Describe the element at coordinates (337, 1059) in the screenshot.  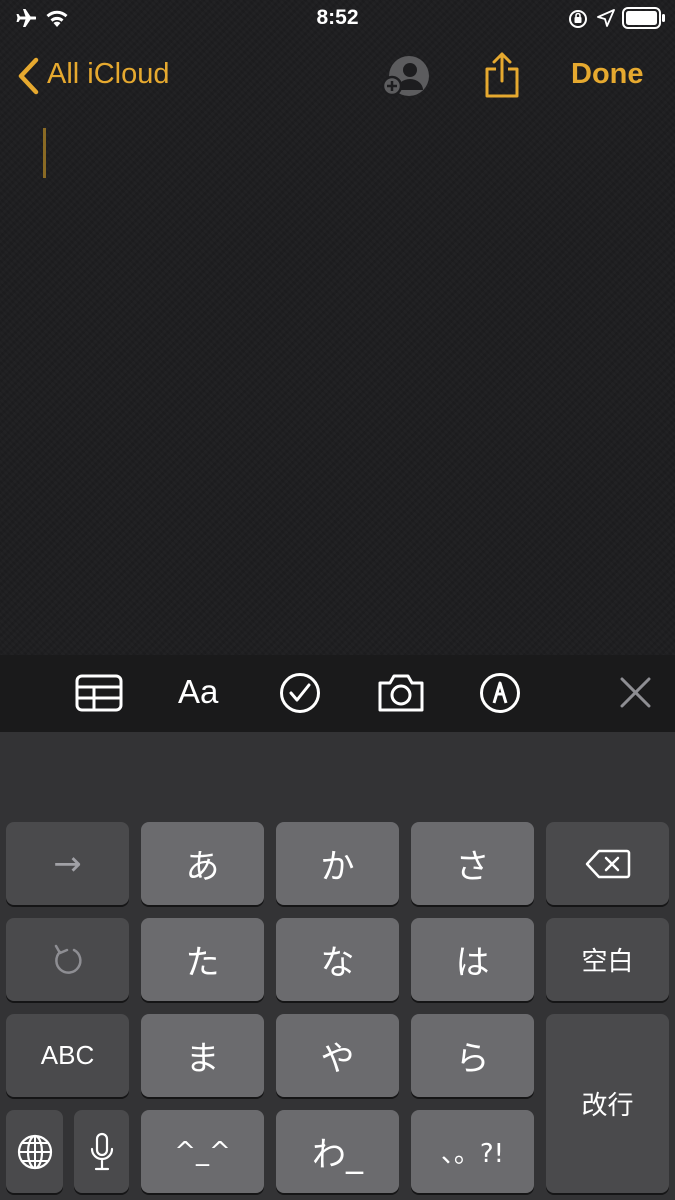
I see `key-ya-label: や` at that location.